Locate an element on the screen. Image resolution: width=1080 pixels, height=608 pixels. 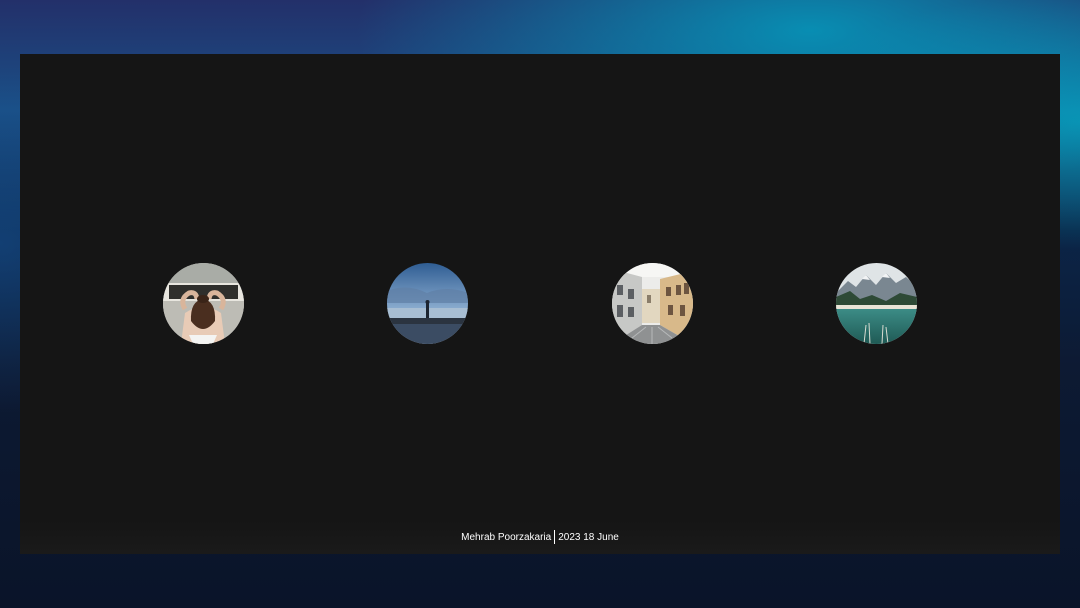
footer: Mehrab Poorzakaria 2023 18 June is located at coordinates (540, 537).